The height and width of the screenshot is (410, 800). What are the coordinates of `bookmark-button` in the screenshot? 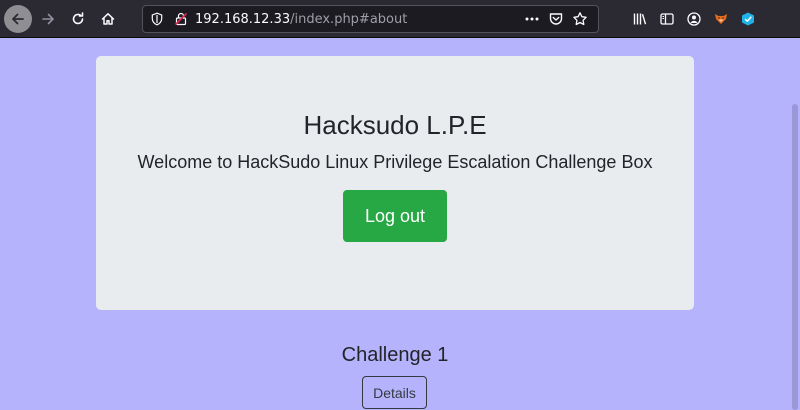 It's located at (580, 19).